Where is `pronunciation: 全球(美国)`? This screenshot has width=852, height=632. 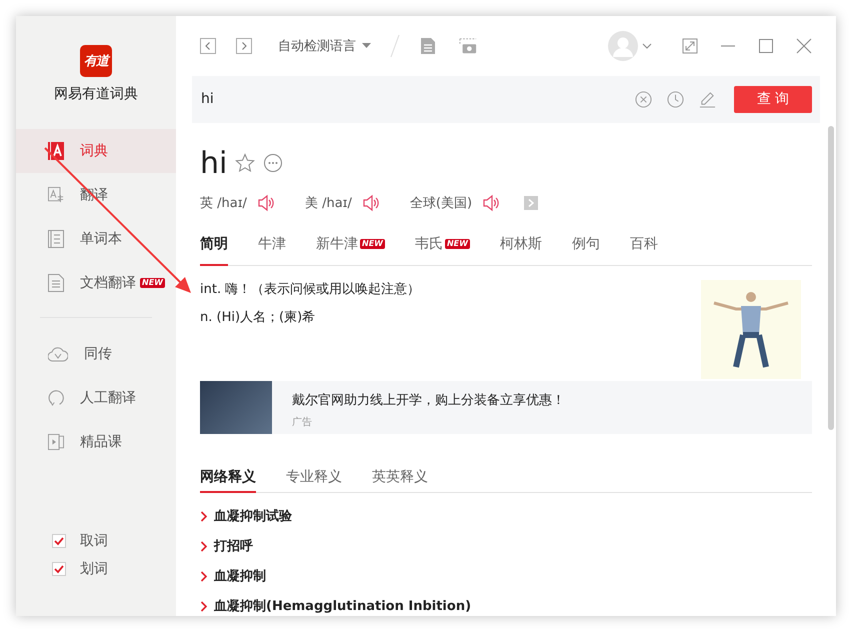 pronunciation: 全球(美国) is located at coordinates (441, 203).